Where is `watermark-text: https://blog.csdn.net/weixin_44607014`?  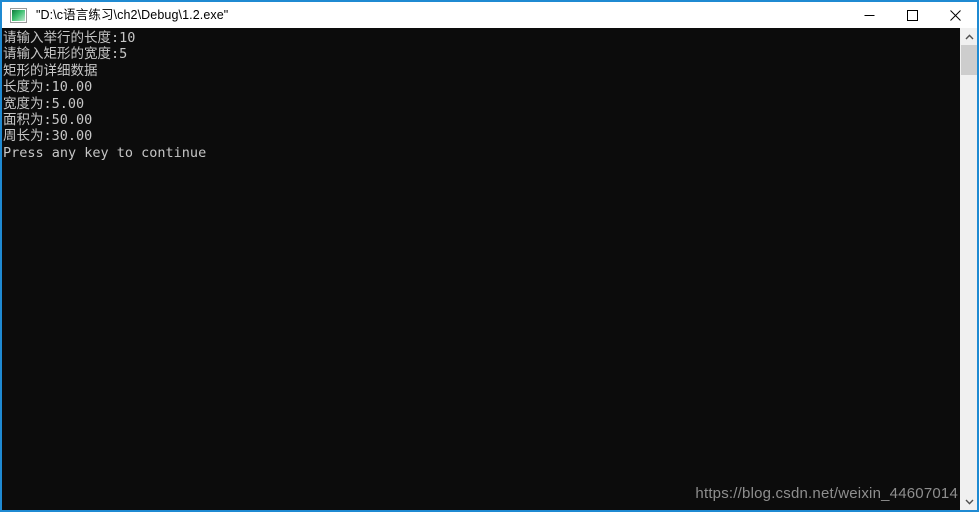
watermark-text: https://blog.csdn.net/weixin_44607014 is located at coordinates (826, 493).